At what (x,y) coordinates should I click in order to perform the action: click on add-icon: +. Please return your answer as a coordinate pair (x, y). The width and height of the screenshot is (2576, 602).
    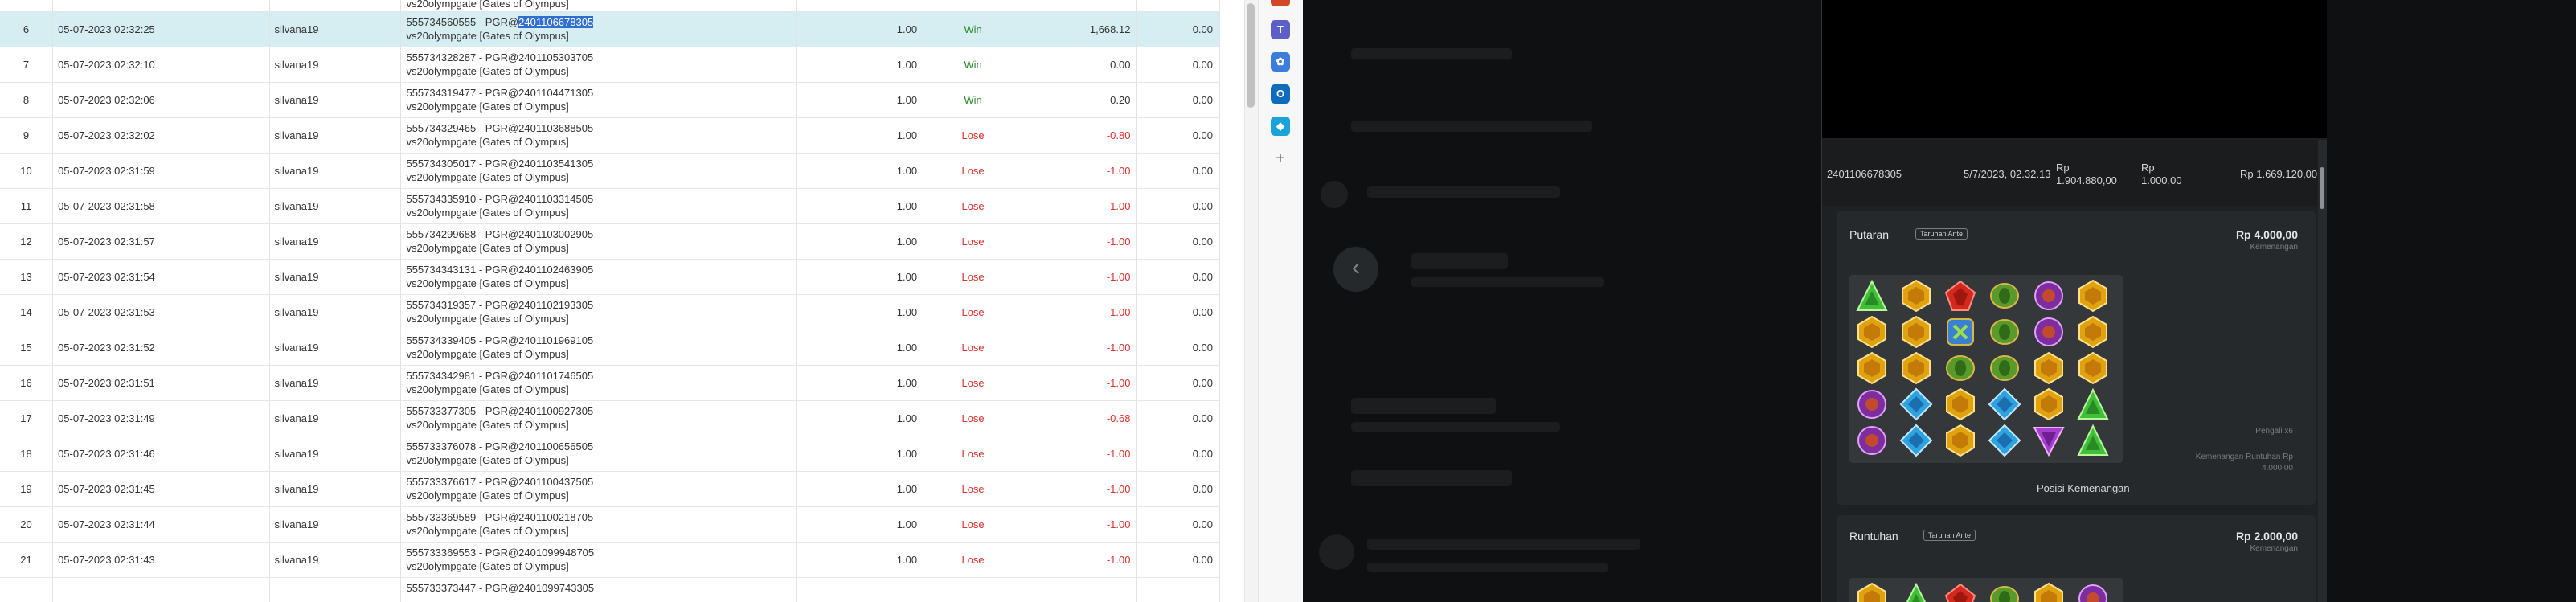
    Looking at the image, I should click on (1280, 158).